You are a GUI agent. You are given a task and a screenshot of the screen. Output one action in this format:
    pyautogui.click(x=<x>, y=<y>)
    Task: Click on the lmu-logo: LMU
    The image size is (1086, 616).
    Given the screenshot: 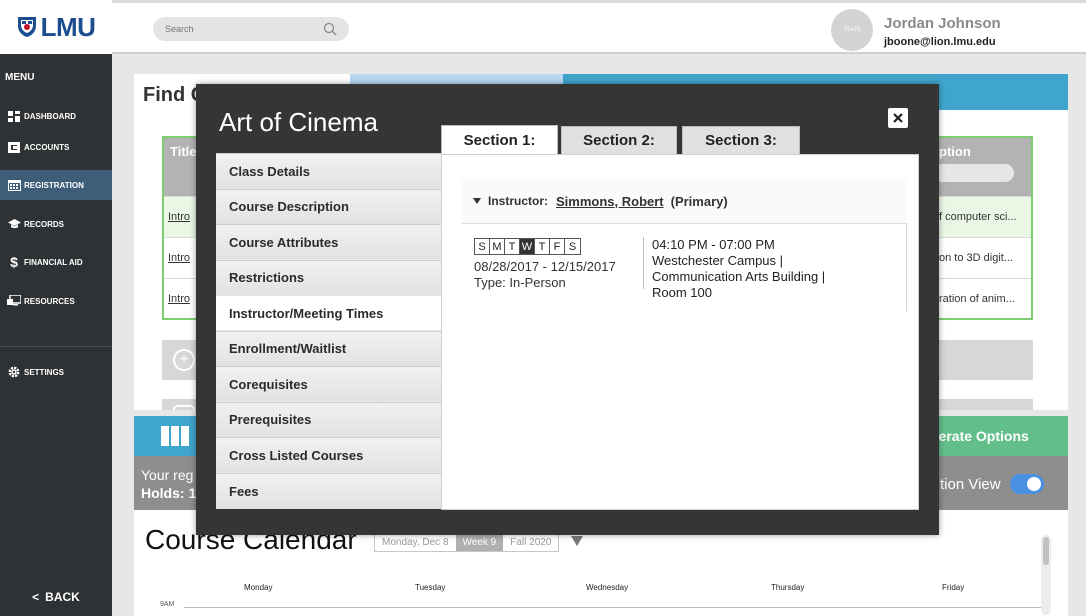 What is the action you would take?
    pyautogui.click(x=56, y=27)
    